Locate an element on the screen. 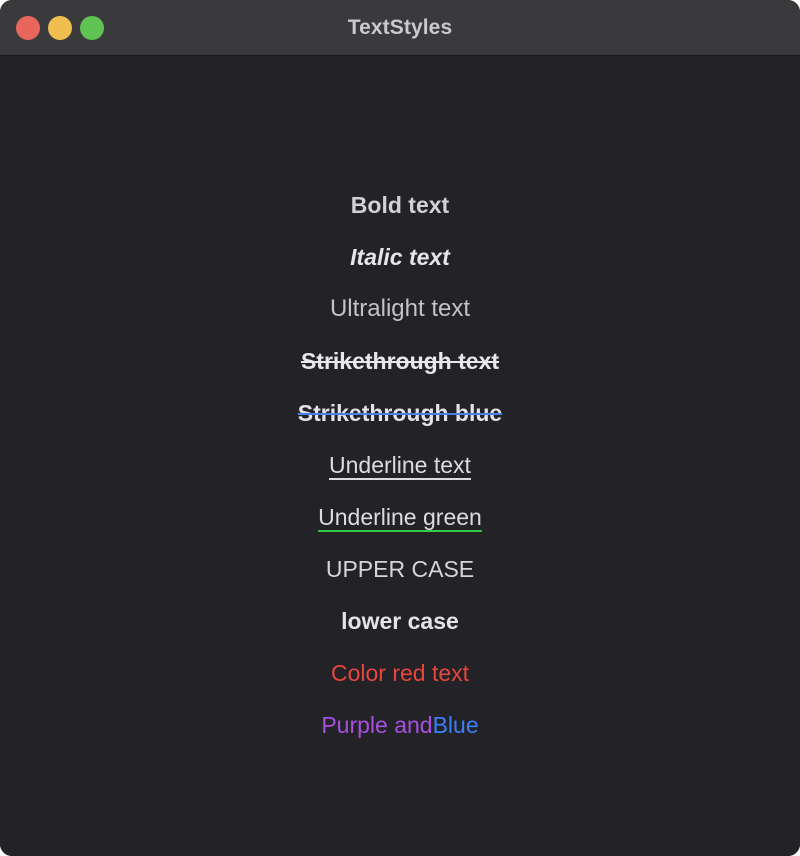  italic-text-label: Italic text is located at coordinates (400, 256).